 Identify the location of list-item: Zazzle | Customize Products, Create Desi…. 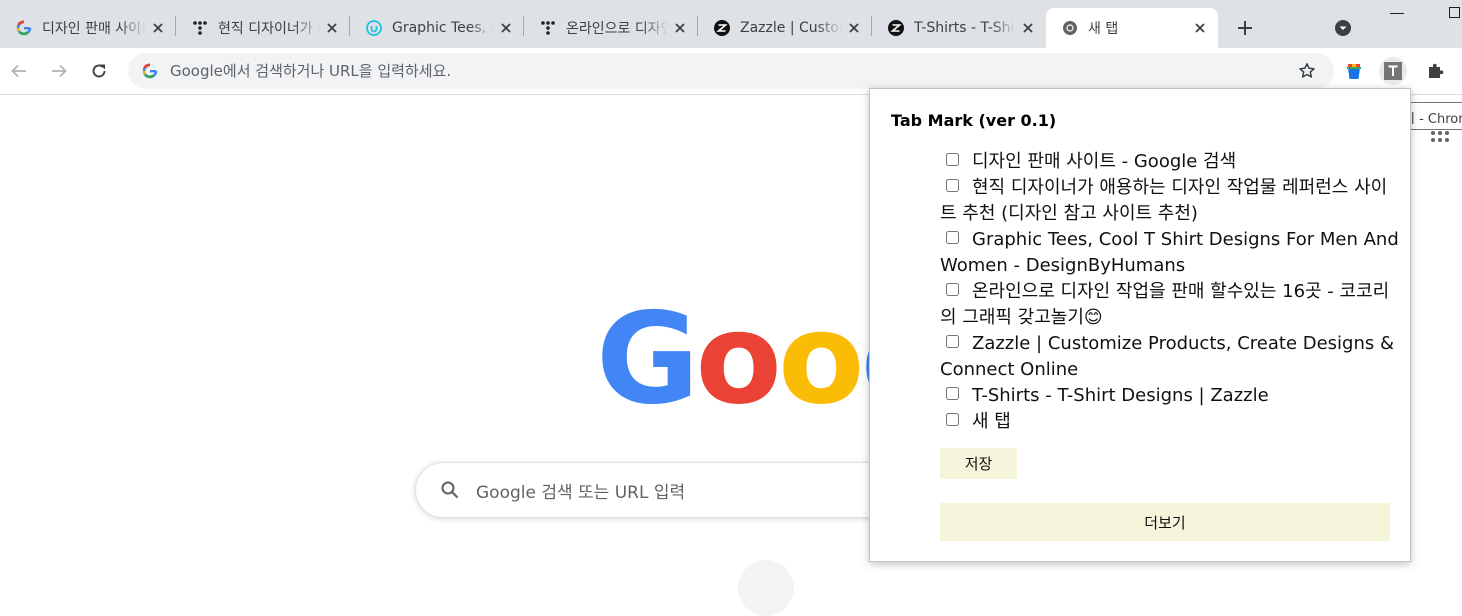
(1170, 357).